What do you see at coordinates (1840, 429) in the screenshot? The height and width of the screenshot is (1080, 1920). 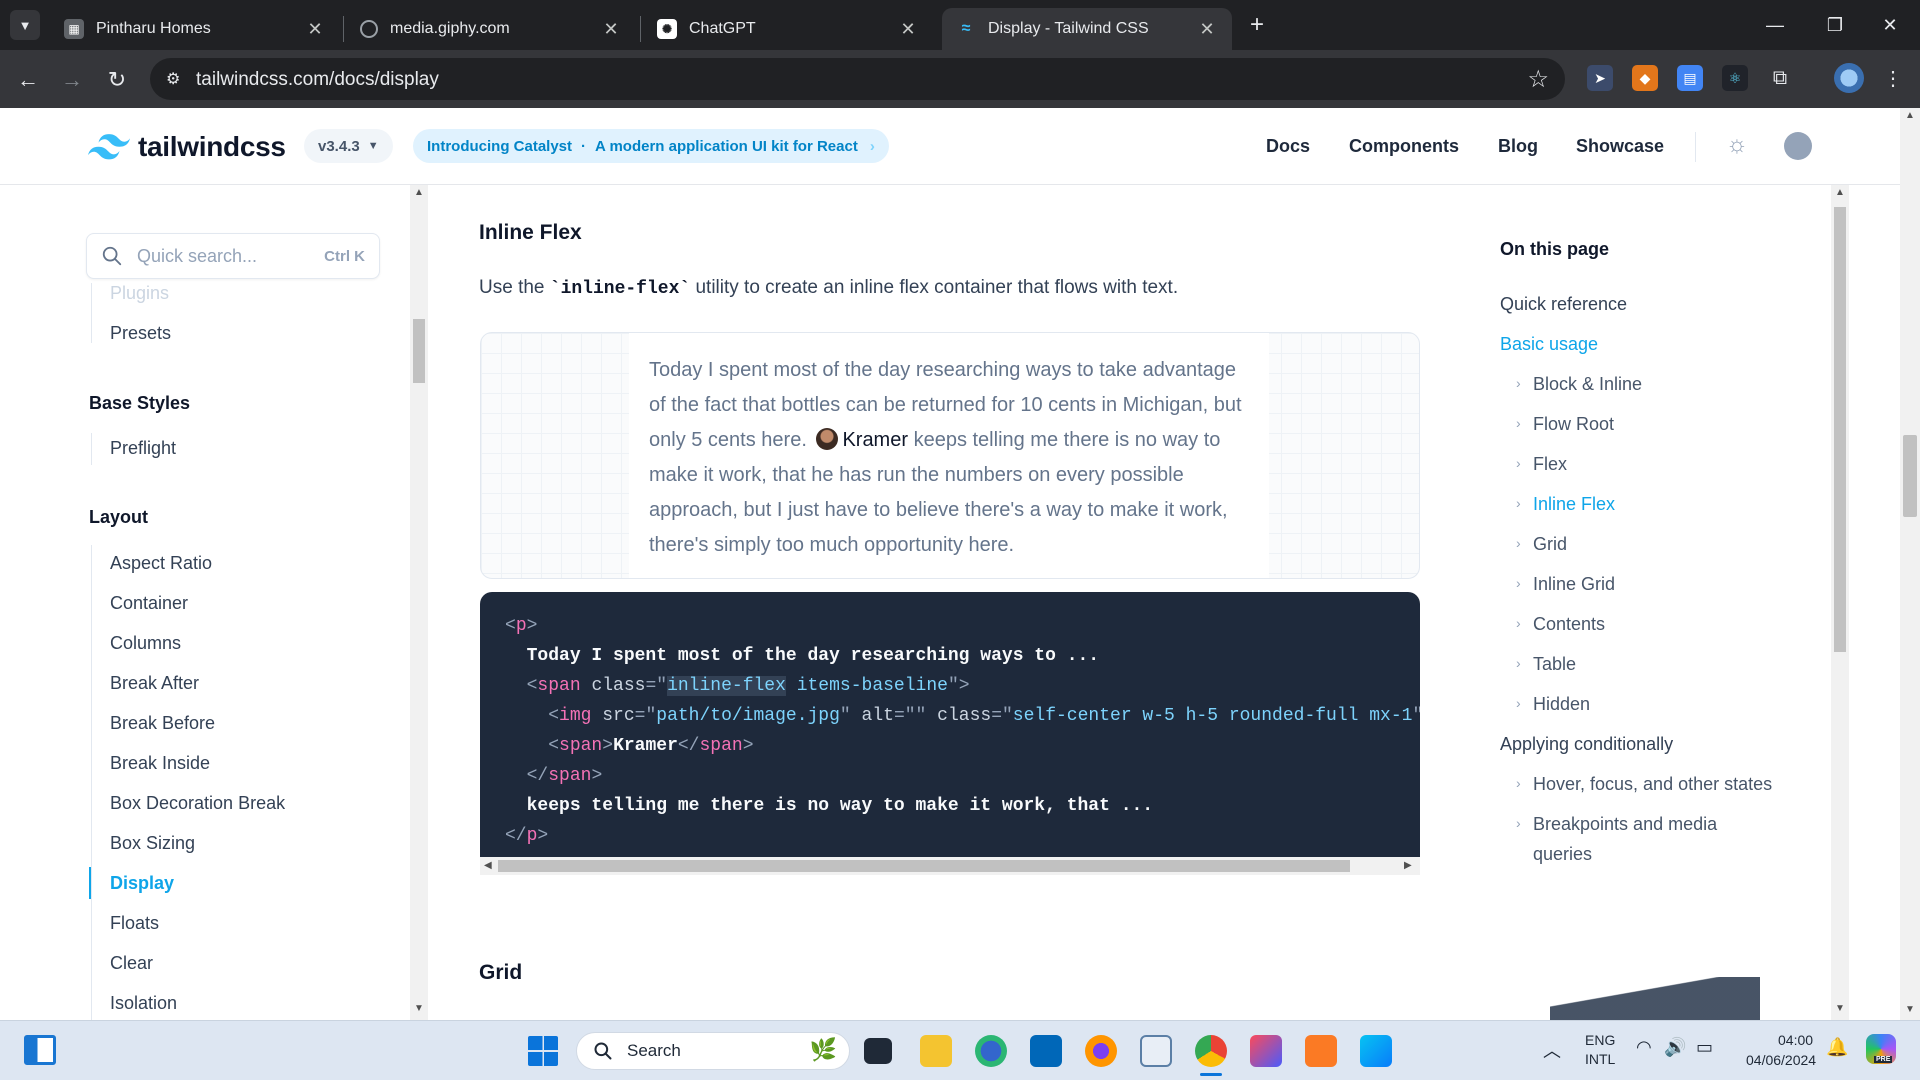 I see `content-scroll-thumb` at bounding box center [1840, 429].